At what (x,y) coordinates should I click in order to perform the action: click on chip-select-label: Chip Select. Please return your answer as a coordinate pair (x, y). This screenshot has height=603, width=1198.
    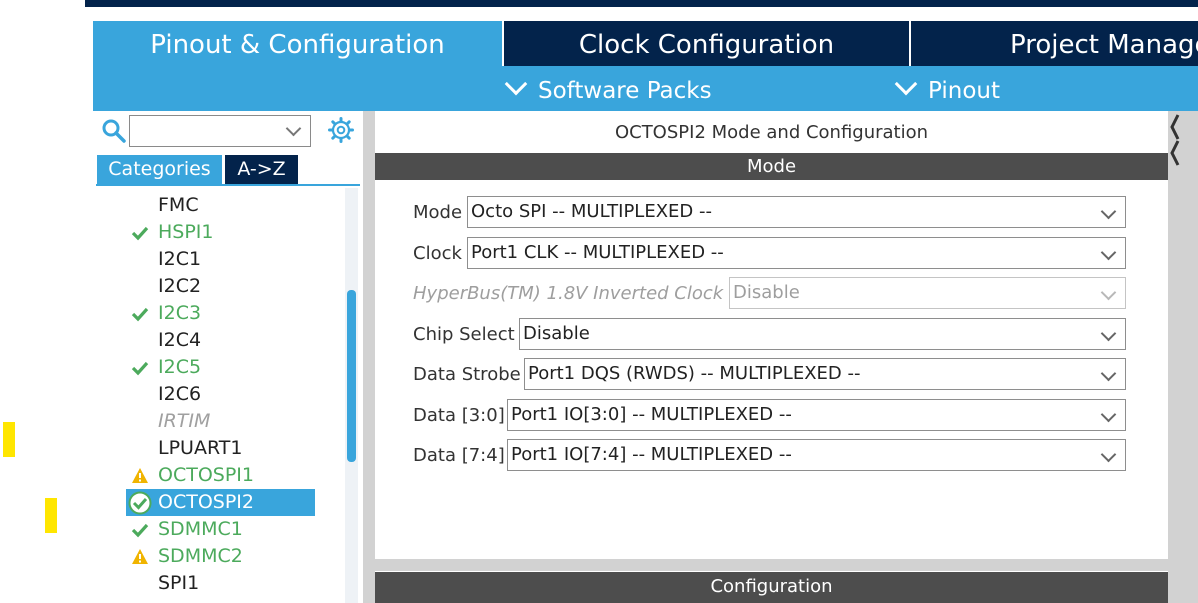
    Looking at the image, I should click on (464, 334).